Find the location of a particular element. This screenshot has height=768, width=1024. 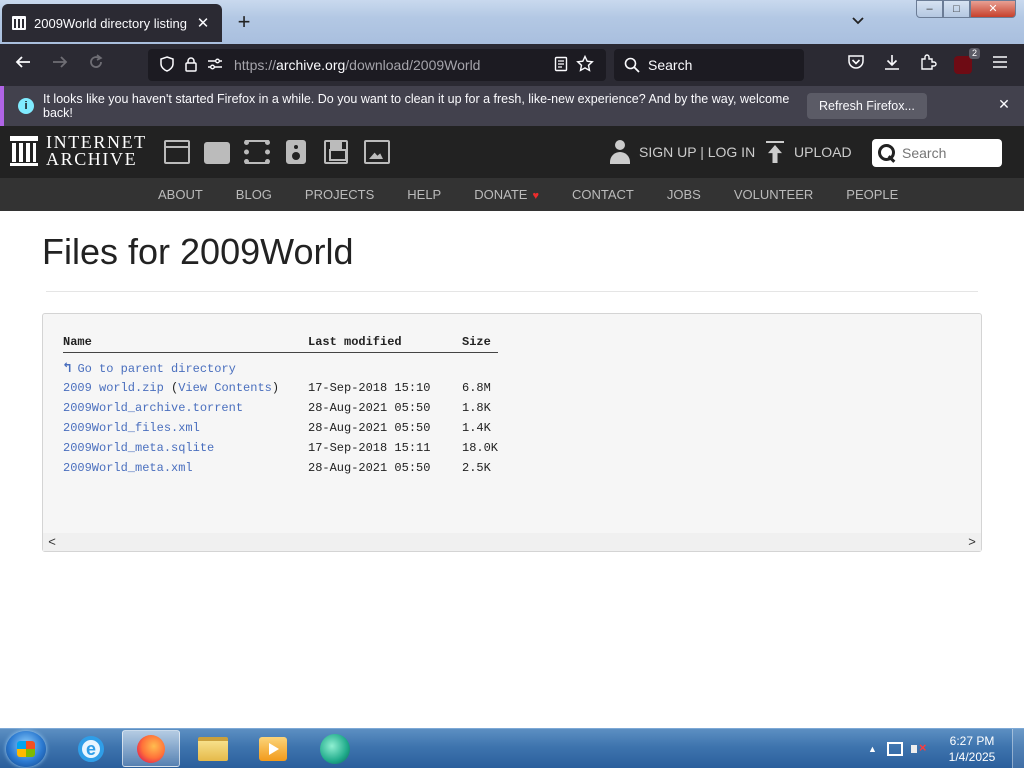

internet-archive-logo: INTERNET ARCHIVE is located at coordinates (78, 150).